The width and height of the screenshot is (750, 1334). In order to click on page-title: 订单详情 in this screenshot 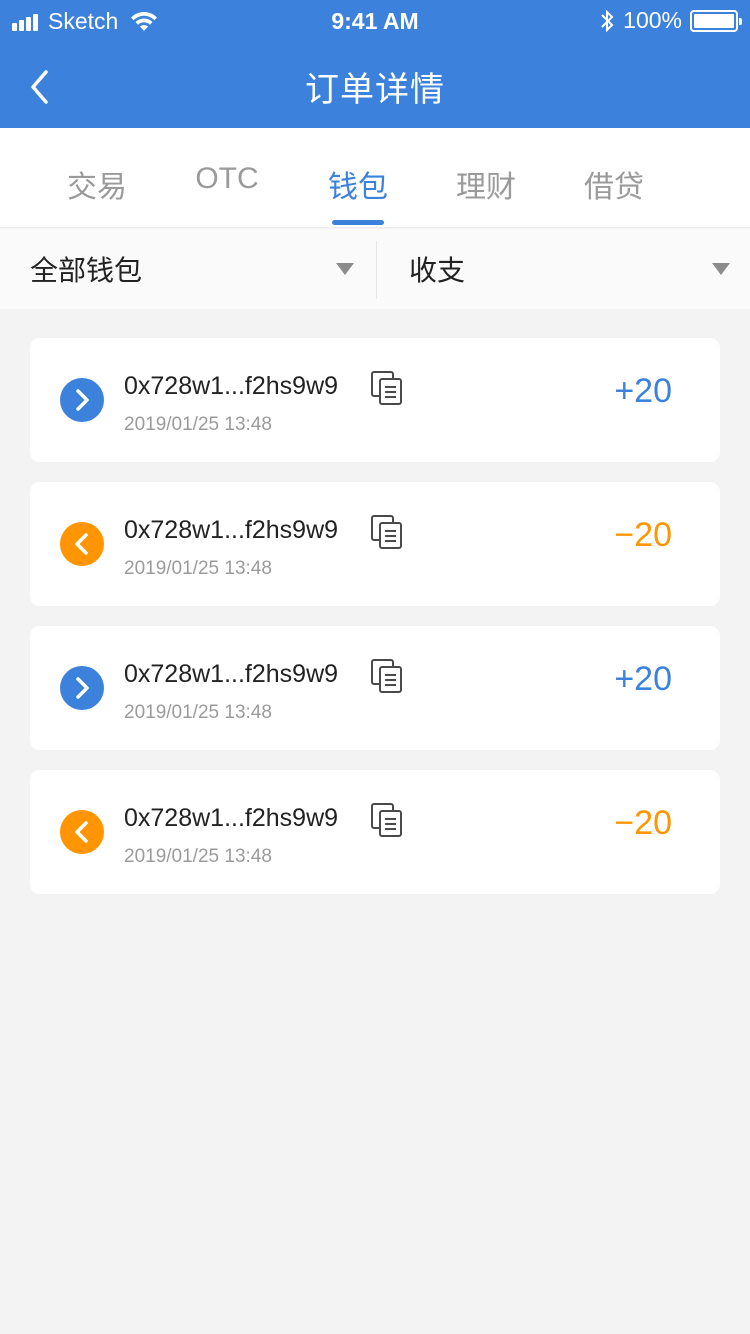, I will do `click(375, 90)`.